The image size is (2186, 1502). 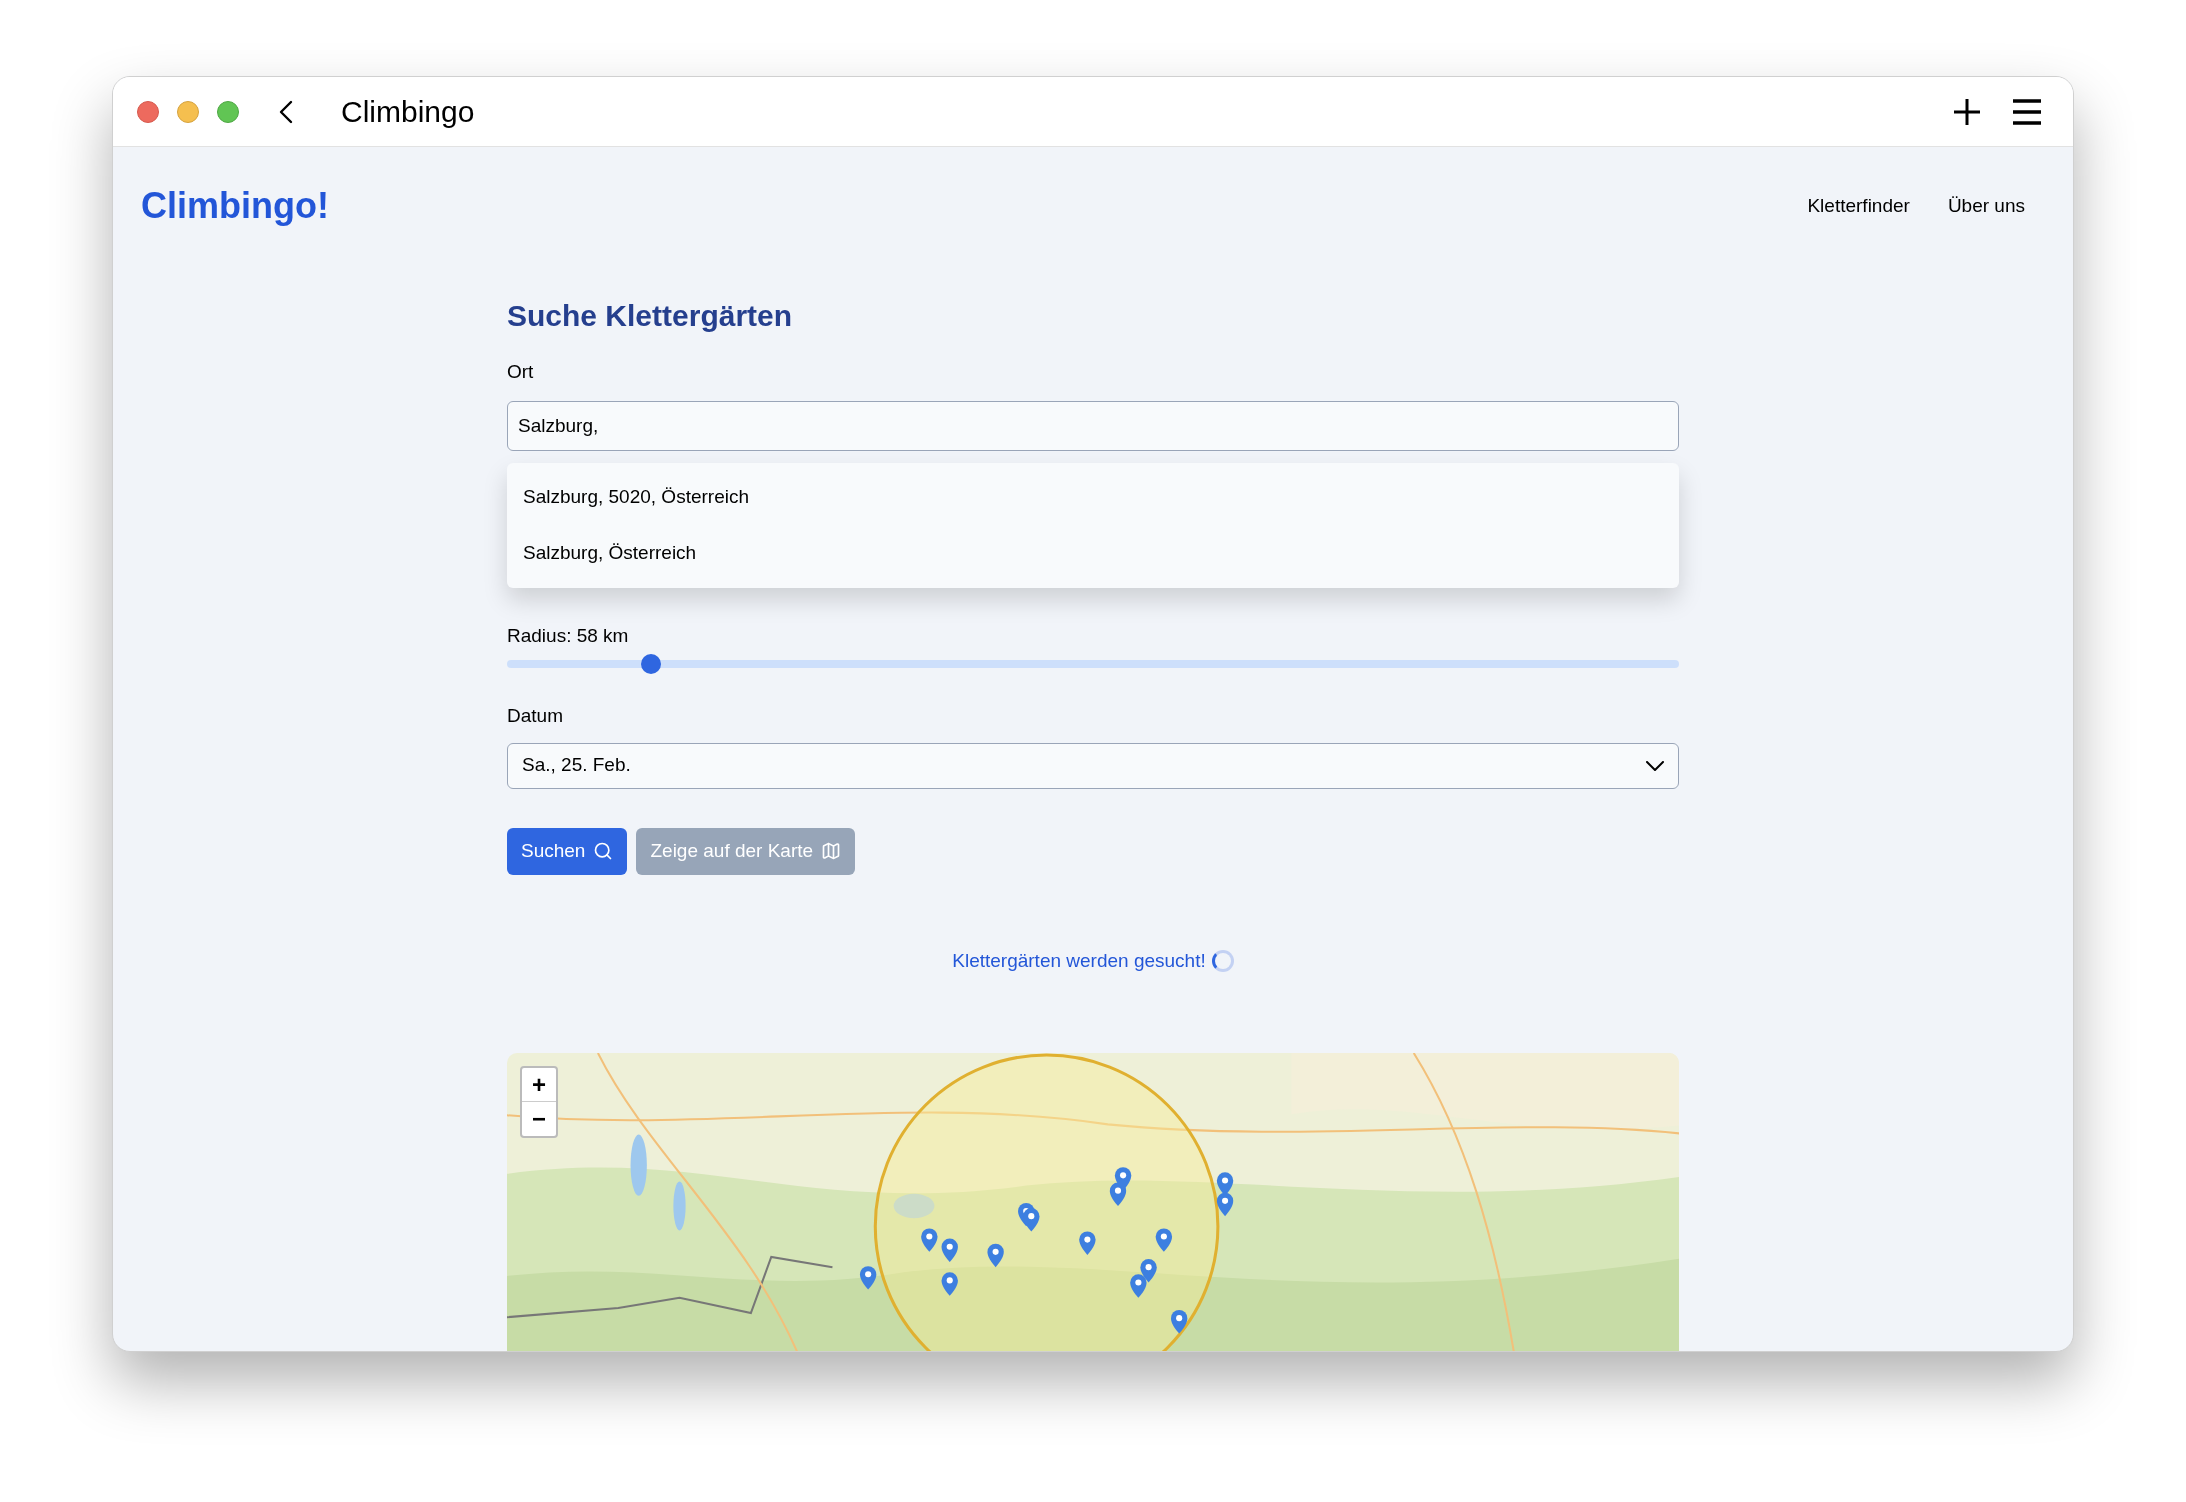 What do you see at coordinates (228, 111) in the screenshot?
I see `maximize-button` at bounding box center [228, 111].